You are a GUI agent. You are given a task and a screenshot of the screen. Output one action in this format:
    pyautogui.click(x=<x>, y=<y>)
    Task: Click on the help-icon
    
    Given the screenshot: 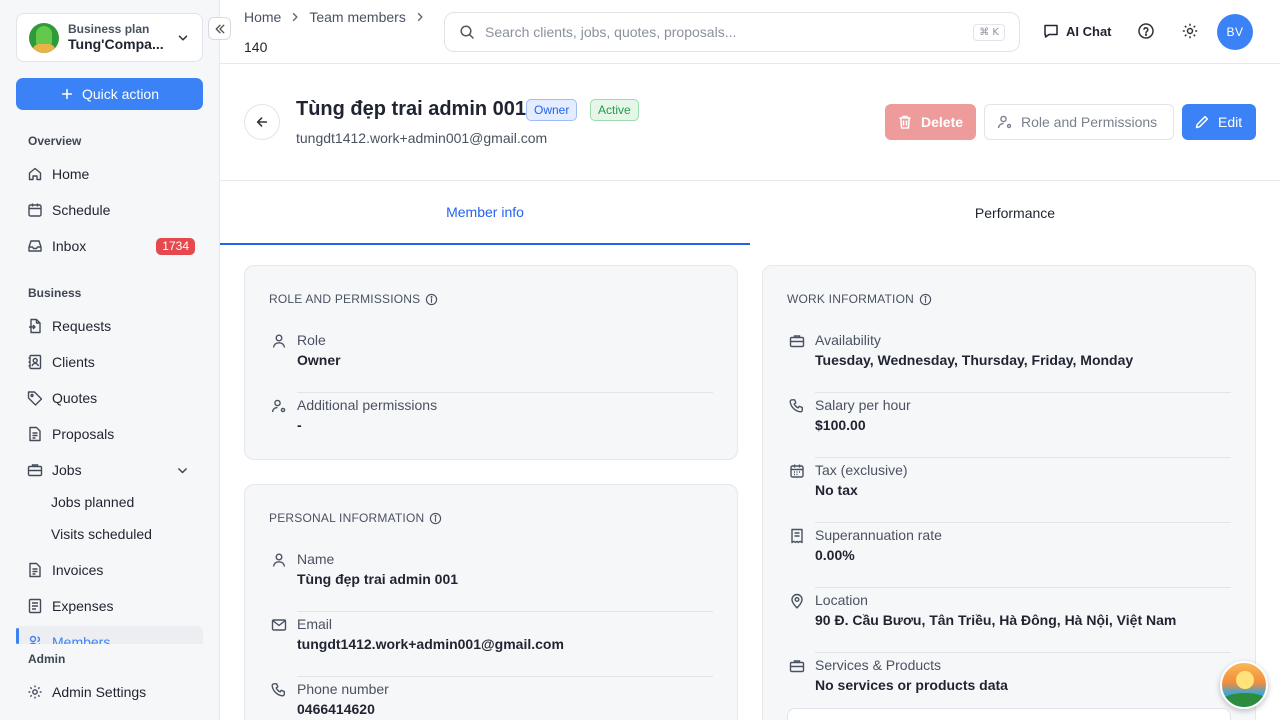 What is the action you would take?
    pyautogui.click(x=1146, y=31)
    